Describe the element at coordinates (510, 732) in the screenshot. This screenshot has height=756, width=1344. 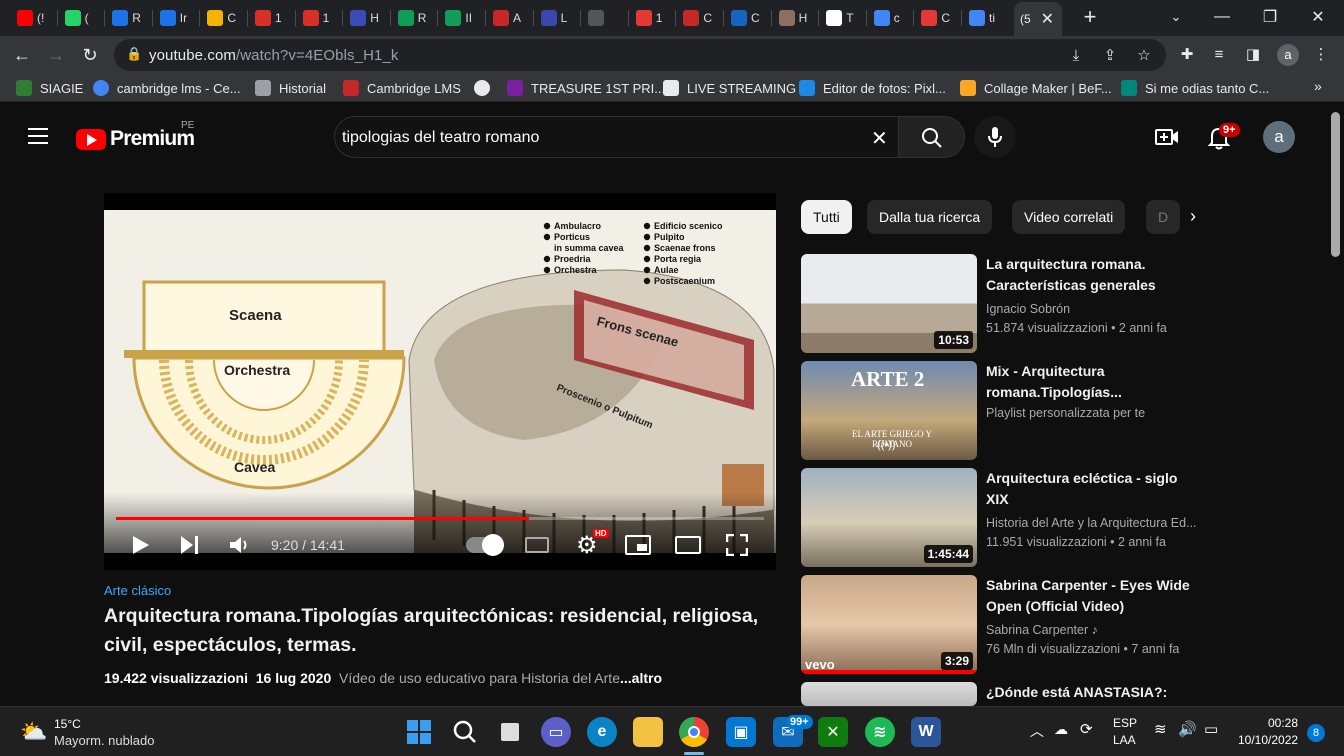
I see `task-view-button` at that location.